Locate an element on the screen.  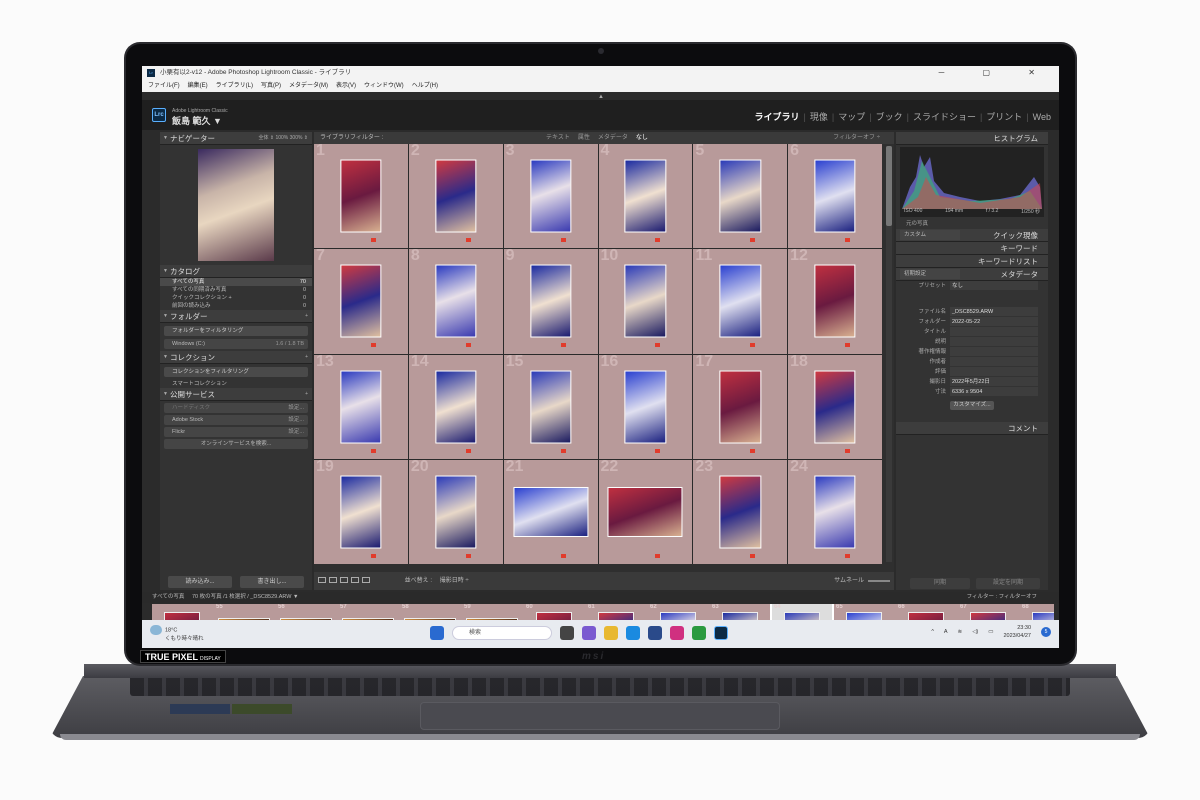
catalog-item-quick-collection: クイックコレクション +0 is located at coordinates (236, 298).